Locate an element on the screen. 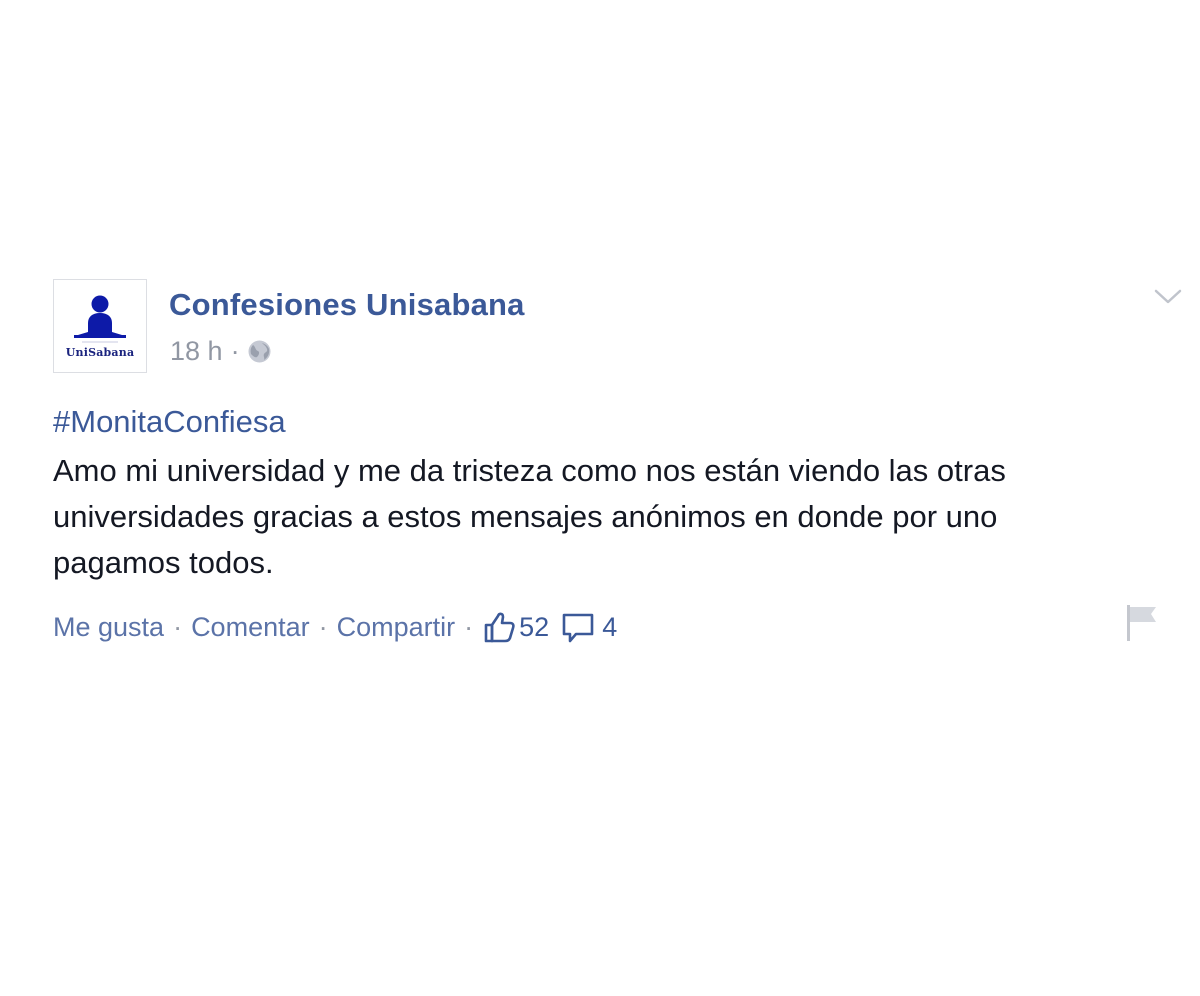 The width and height of the screenshot is (1200, 996). post-meta: 18 h · is located at coordinates (221, 351).